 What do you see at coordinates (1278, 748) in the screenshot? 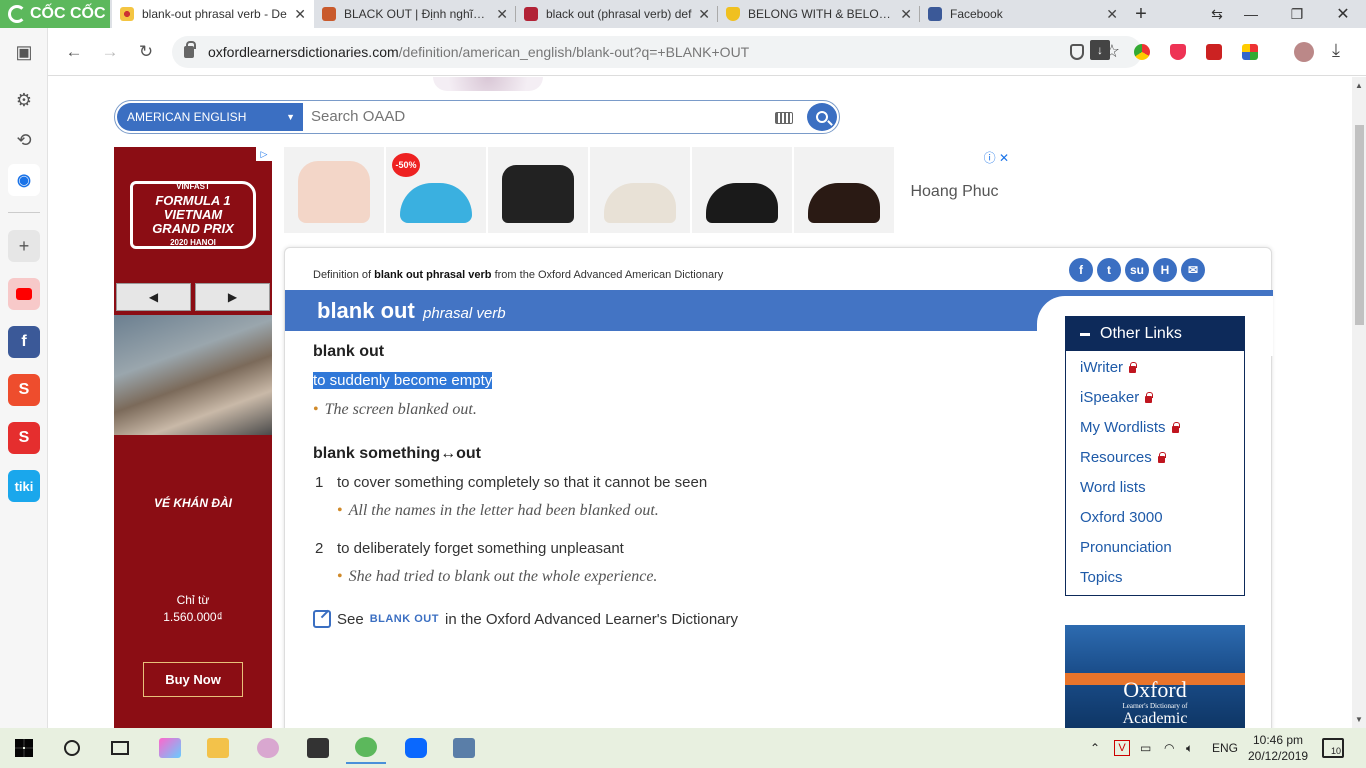
I see `system-clock: 10:46 pm 20/12/2019` at bounding box center [1278, 748].